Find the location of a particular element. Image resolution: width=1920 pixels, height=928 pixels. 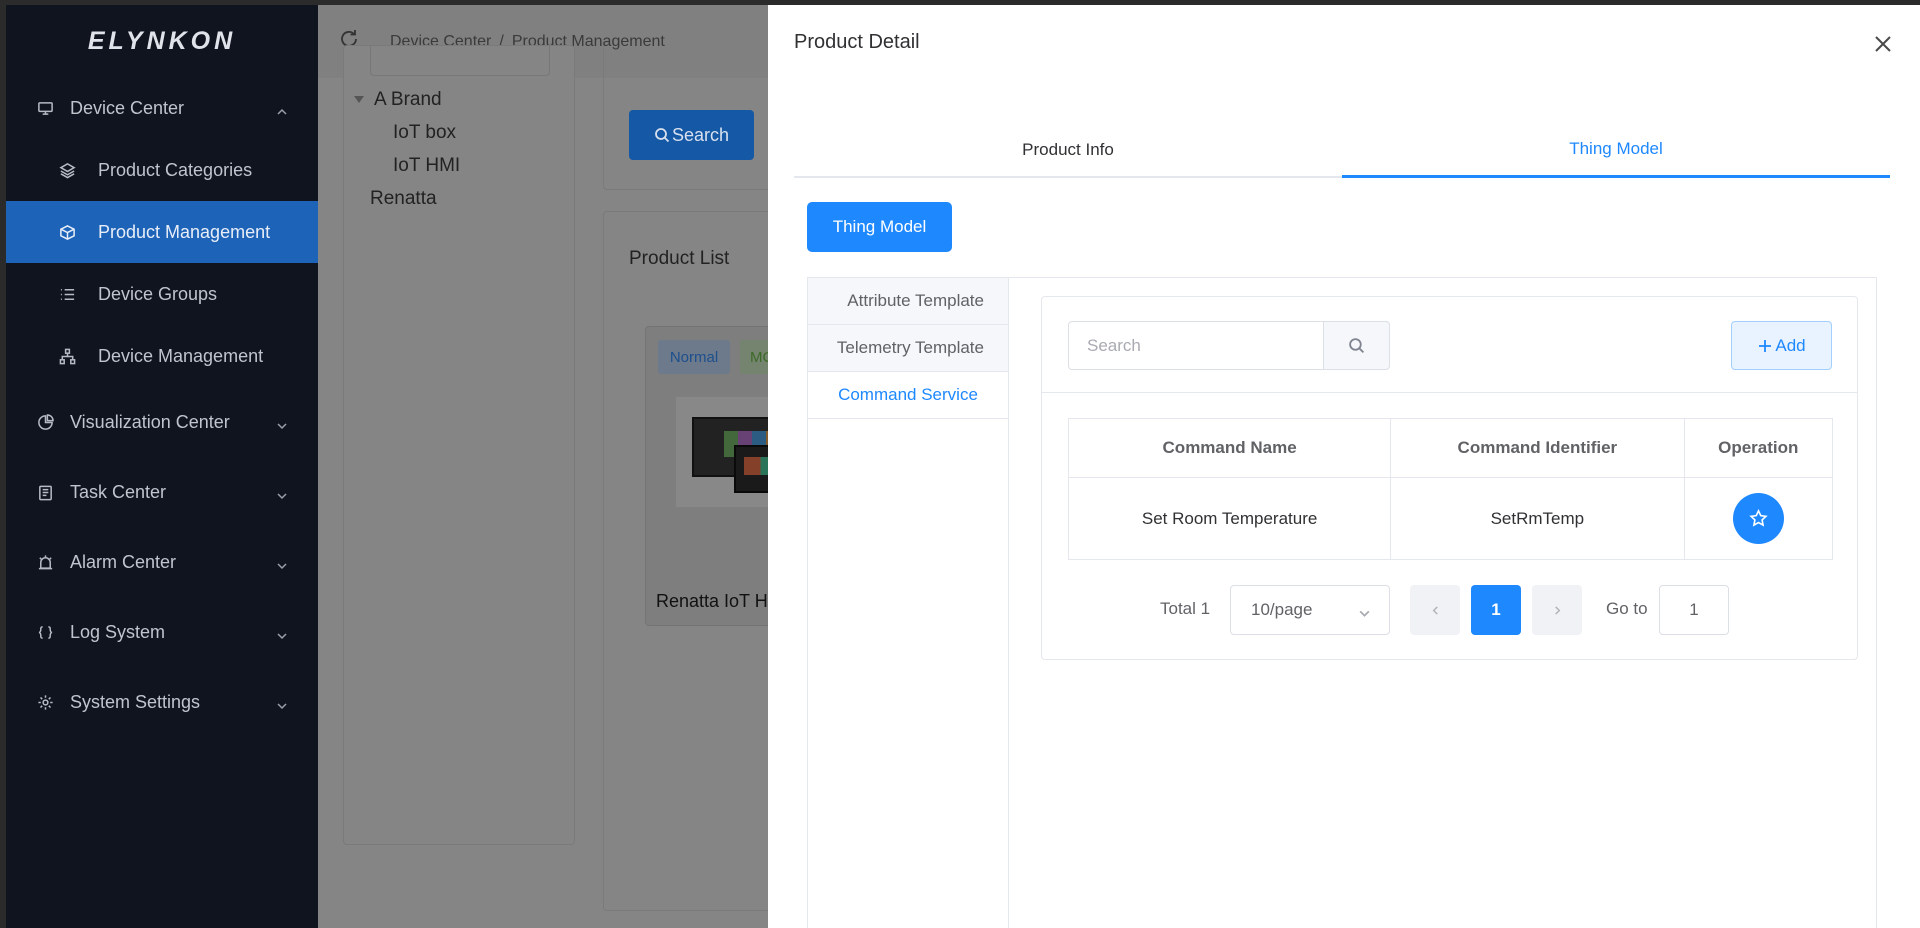

drawer-title: Product Detail is located at coordinates (857, 42).